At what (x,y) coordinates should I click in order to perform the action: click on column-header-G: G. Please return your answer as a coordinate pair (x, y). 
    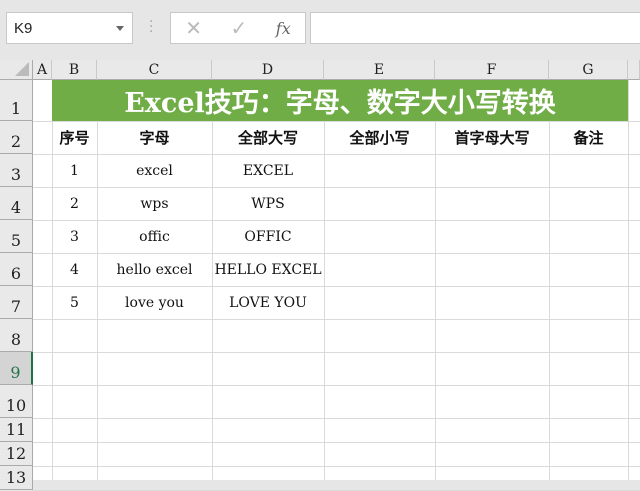
    Looking at the image, I should click on (588, 70).